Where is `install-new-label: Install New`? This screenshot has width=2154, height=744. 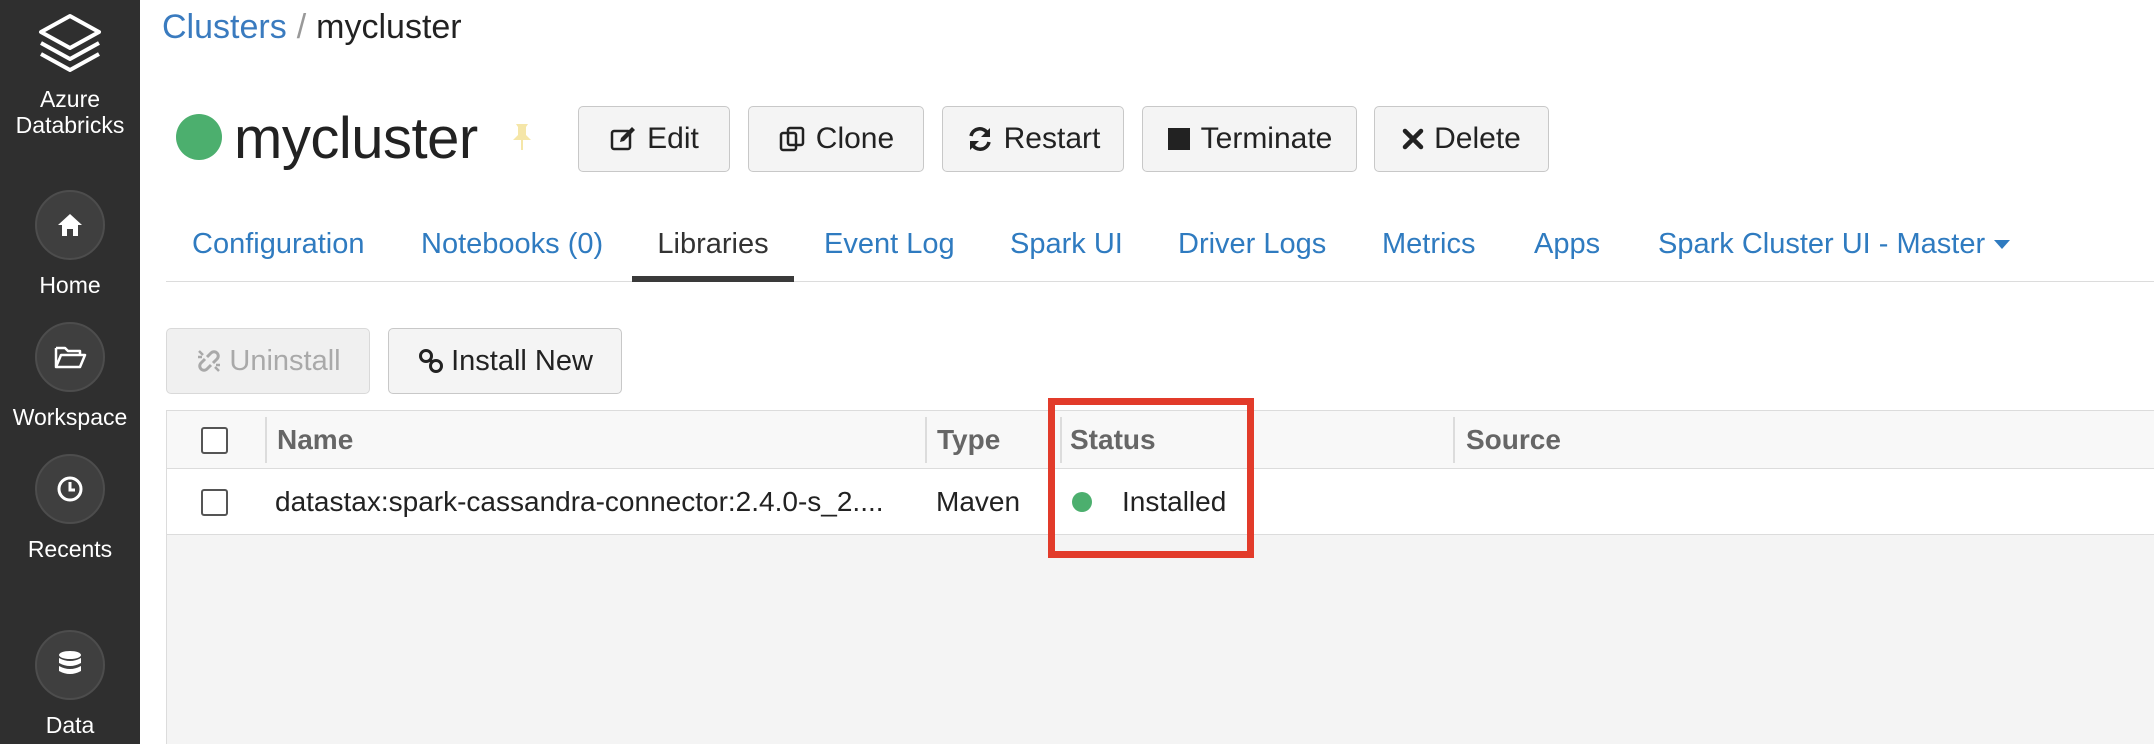
install-new-label: Install New is located at coordinates (522, 360).